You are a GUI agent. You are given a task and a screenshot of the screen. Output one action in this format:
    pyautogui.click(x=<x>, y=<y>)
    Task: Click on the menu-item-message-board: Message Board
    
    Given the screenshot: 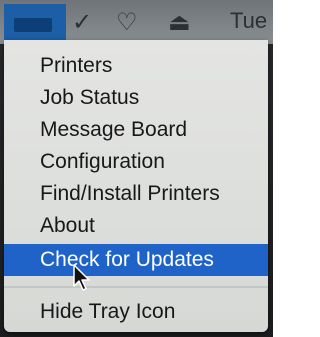 What is the action you would take?
    pyautogui.click(x=136, y=130)
    